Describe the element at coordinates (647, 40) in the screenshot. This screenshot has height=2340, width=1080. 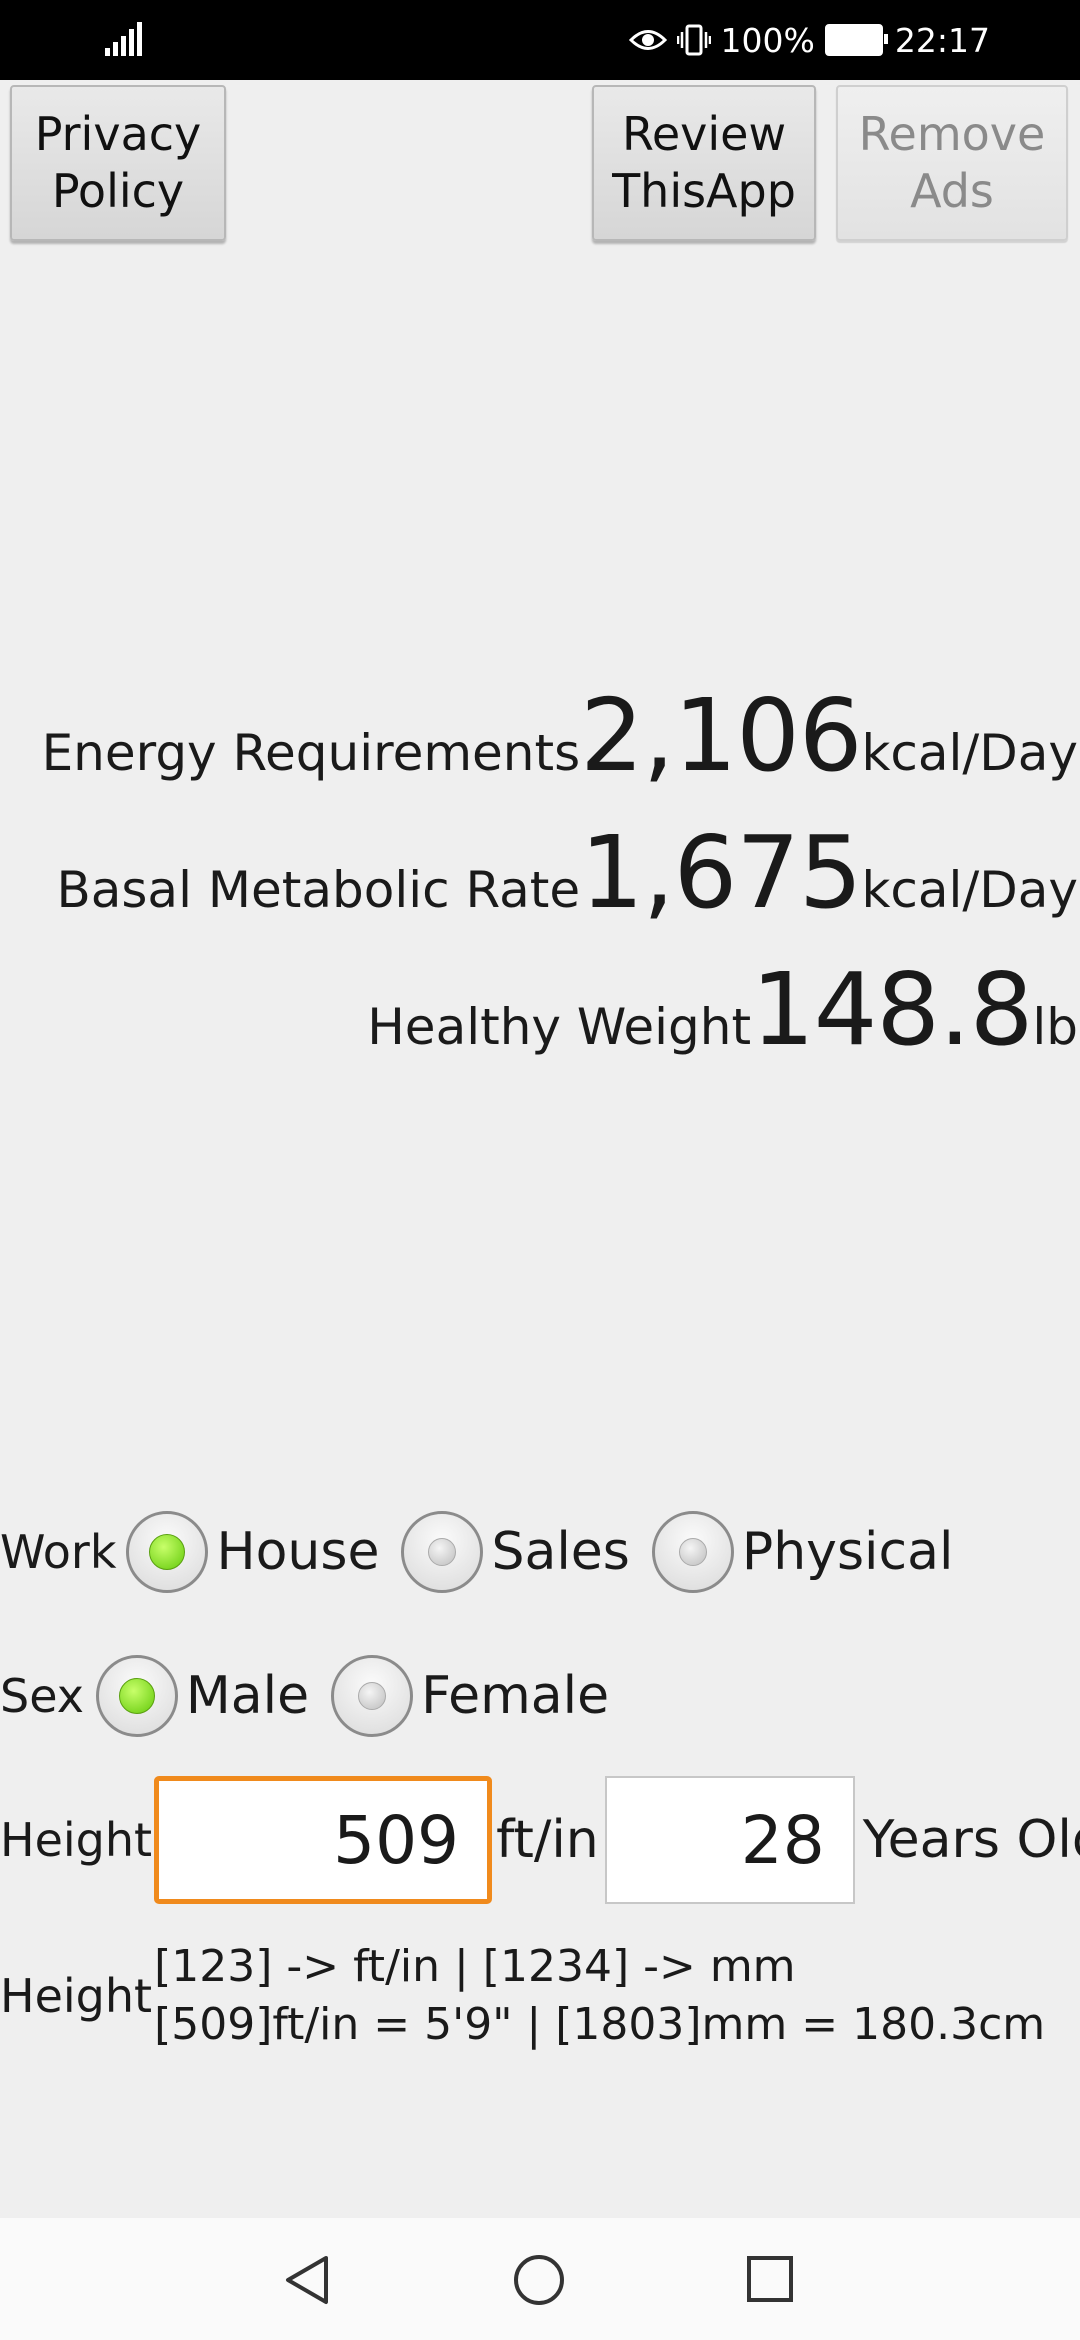
I see `eye-icon` at that location.